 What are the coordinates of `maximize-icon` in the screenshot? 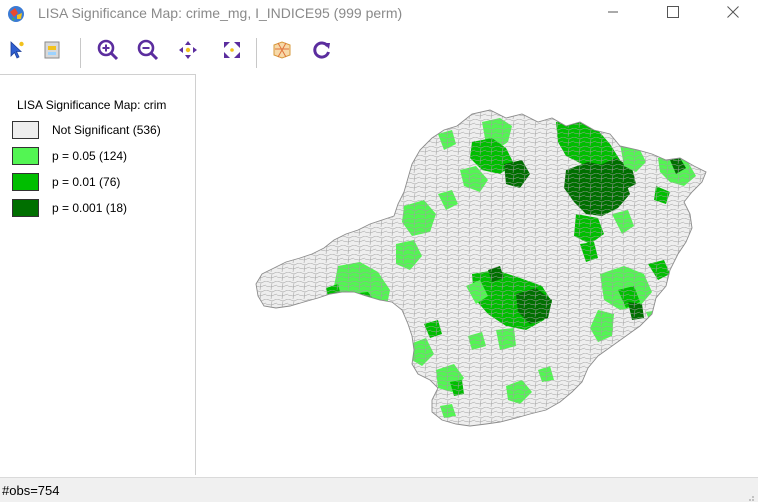 It's located at (673, 14).